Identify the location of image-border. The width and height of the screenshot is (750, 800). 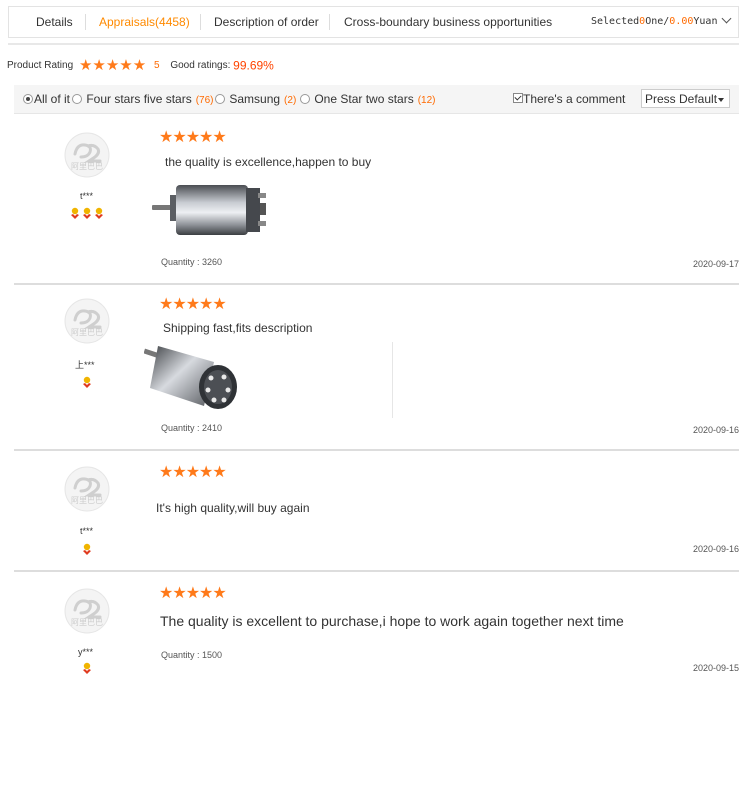
(392, 380).